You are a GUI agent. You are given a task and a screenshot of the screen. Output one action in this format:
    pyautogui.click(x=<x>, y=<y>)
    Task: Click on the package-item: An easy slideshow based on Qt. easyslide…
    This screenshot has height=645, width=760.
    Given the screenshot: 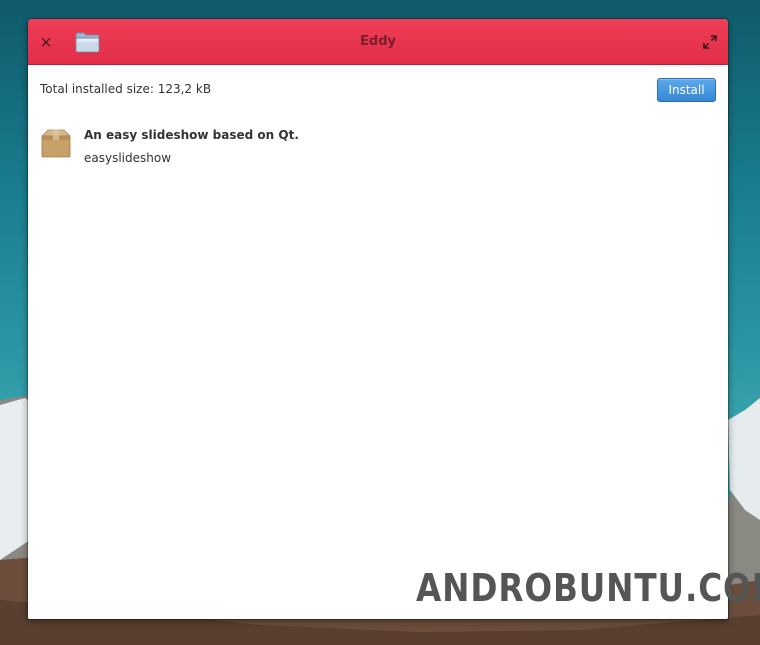 What is the action you would take?
    pyautogui.click(x=370, y=150)
    